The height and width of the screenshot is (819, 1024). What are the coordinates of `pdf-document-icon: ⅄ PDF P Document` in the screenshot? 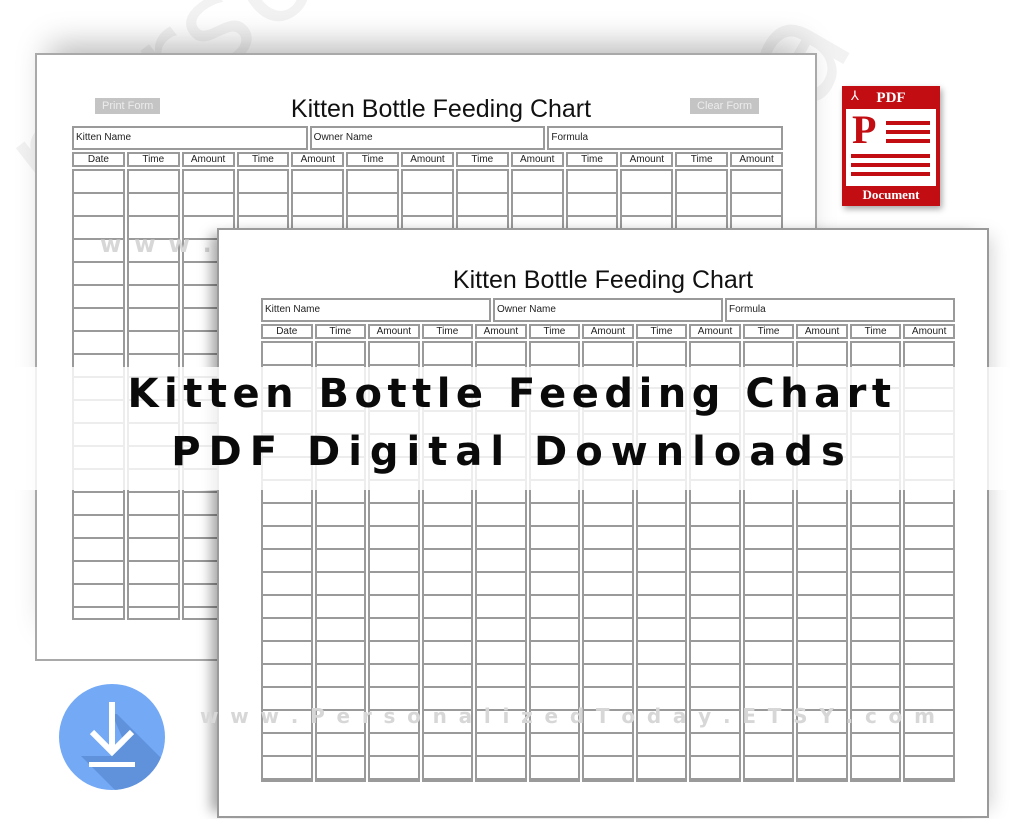 It's located at (891, 146).